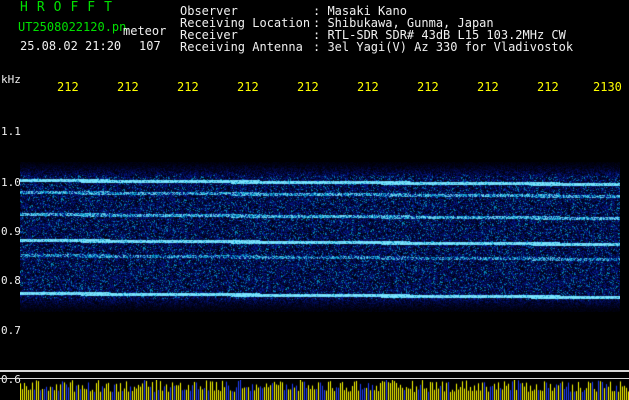  Describe the element at coordinates (607, 87) in the screenshot. I see `x-tick-label: 2130` at that location.